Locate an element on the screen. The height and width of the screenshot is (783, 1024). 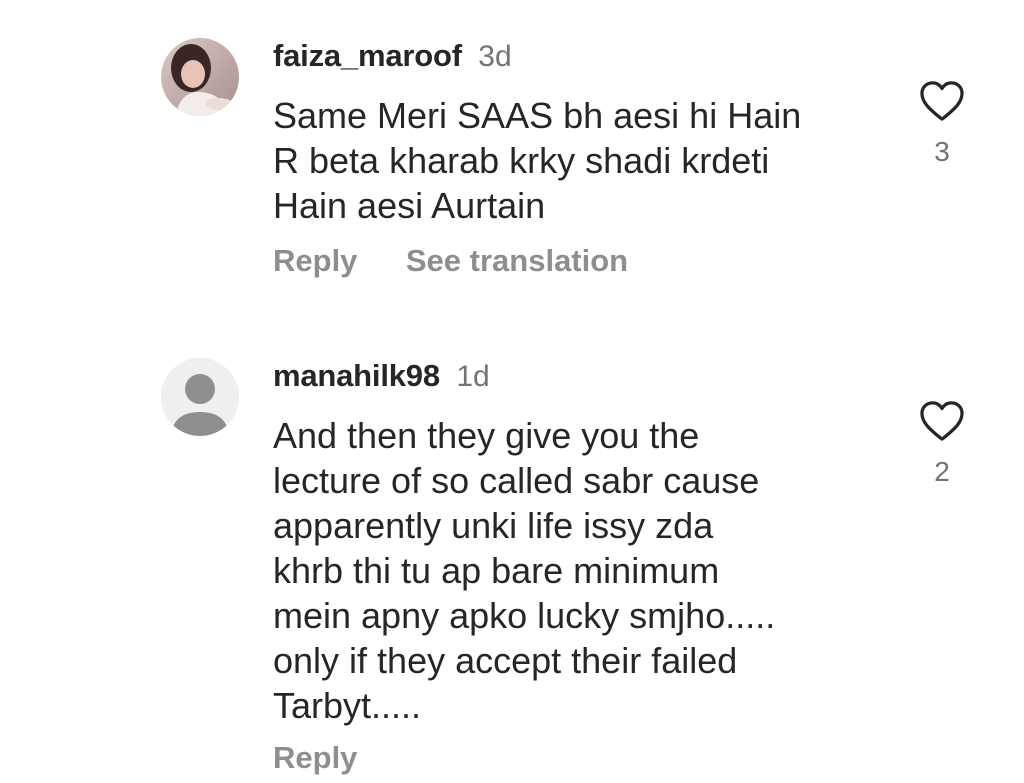
comment-line: lecture of so called sabr cause is located at coordinates (516, 480).